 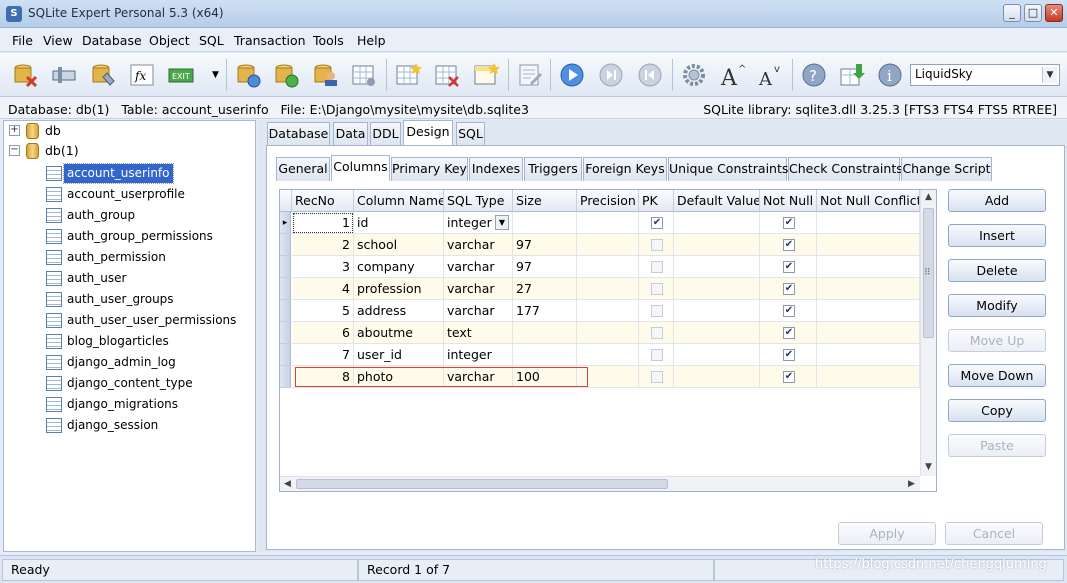 I want to click on menu-file: File, so click(x=22, y=40).